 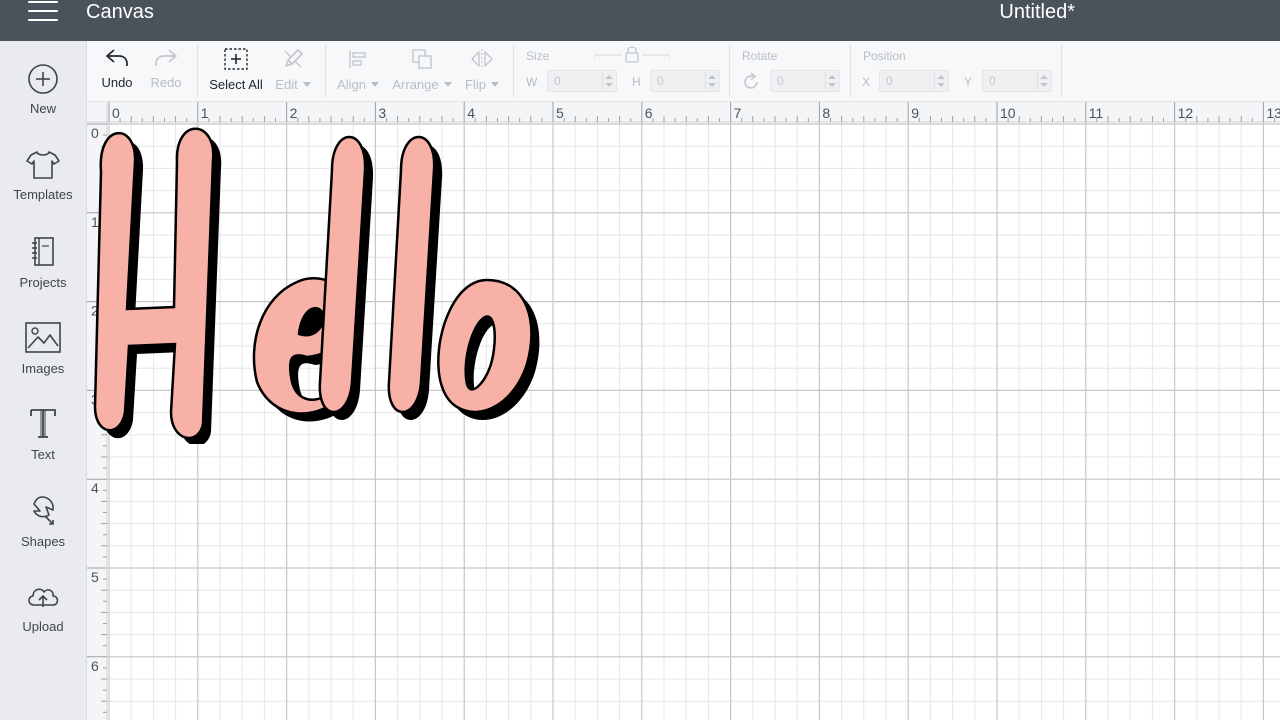 What do you see at coordinates (117, 57) in the screenshot?
I see `undo-icon` at bounding box center [117, 57].